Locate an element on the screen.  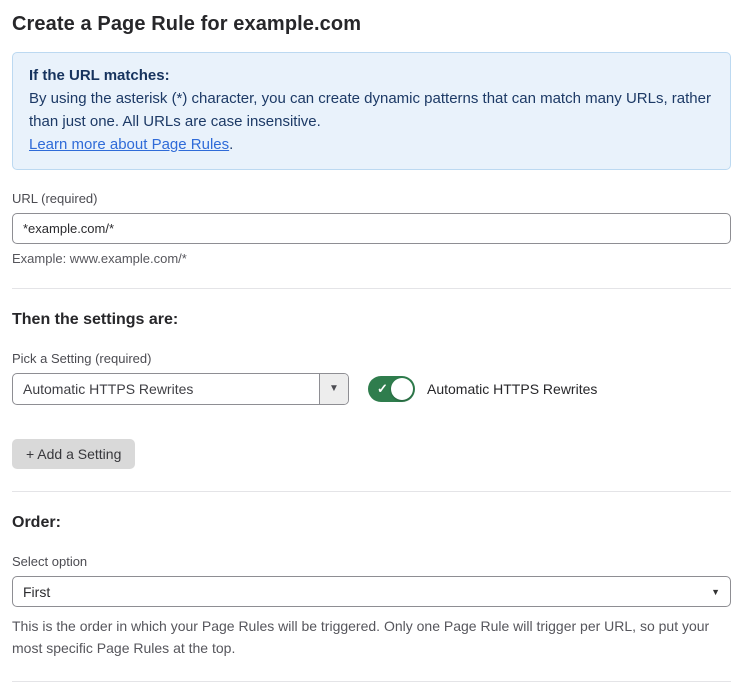
order-section-heading: Order: is located at coordinates (36, 522).